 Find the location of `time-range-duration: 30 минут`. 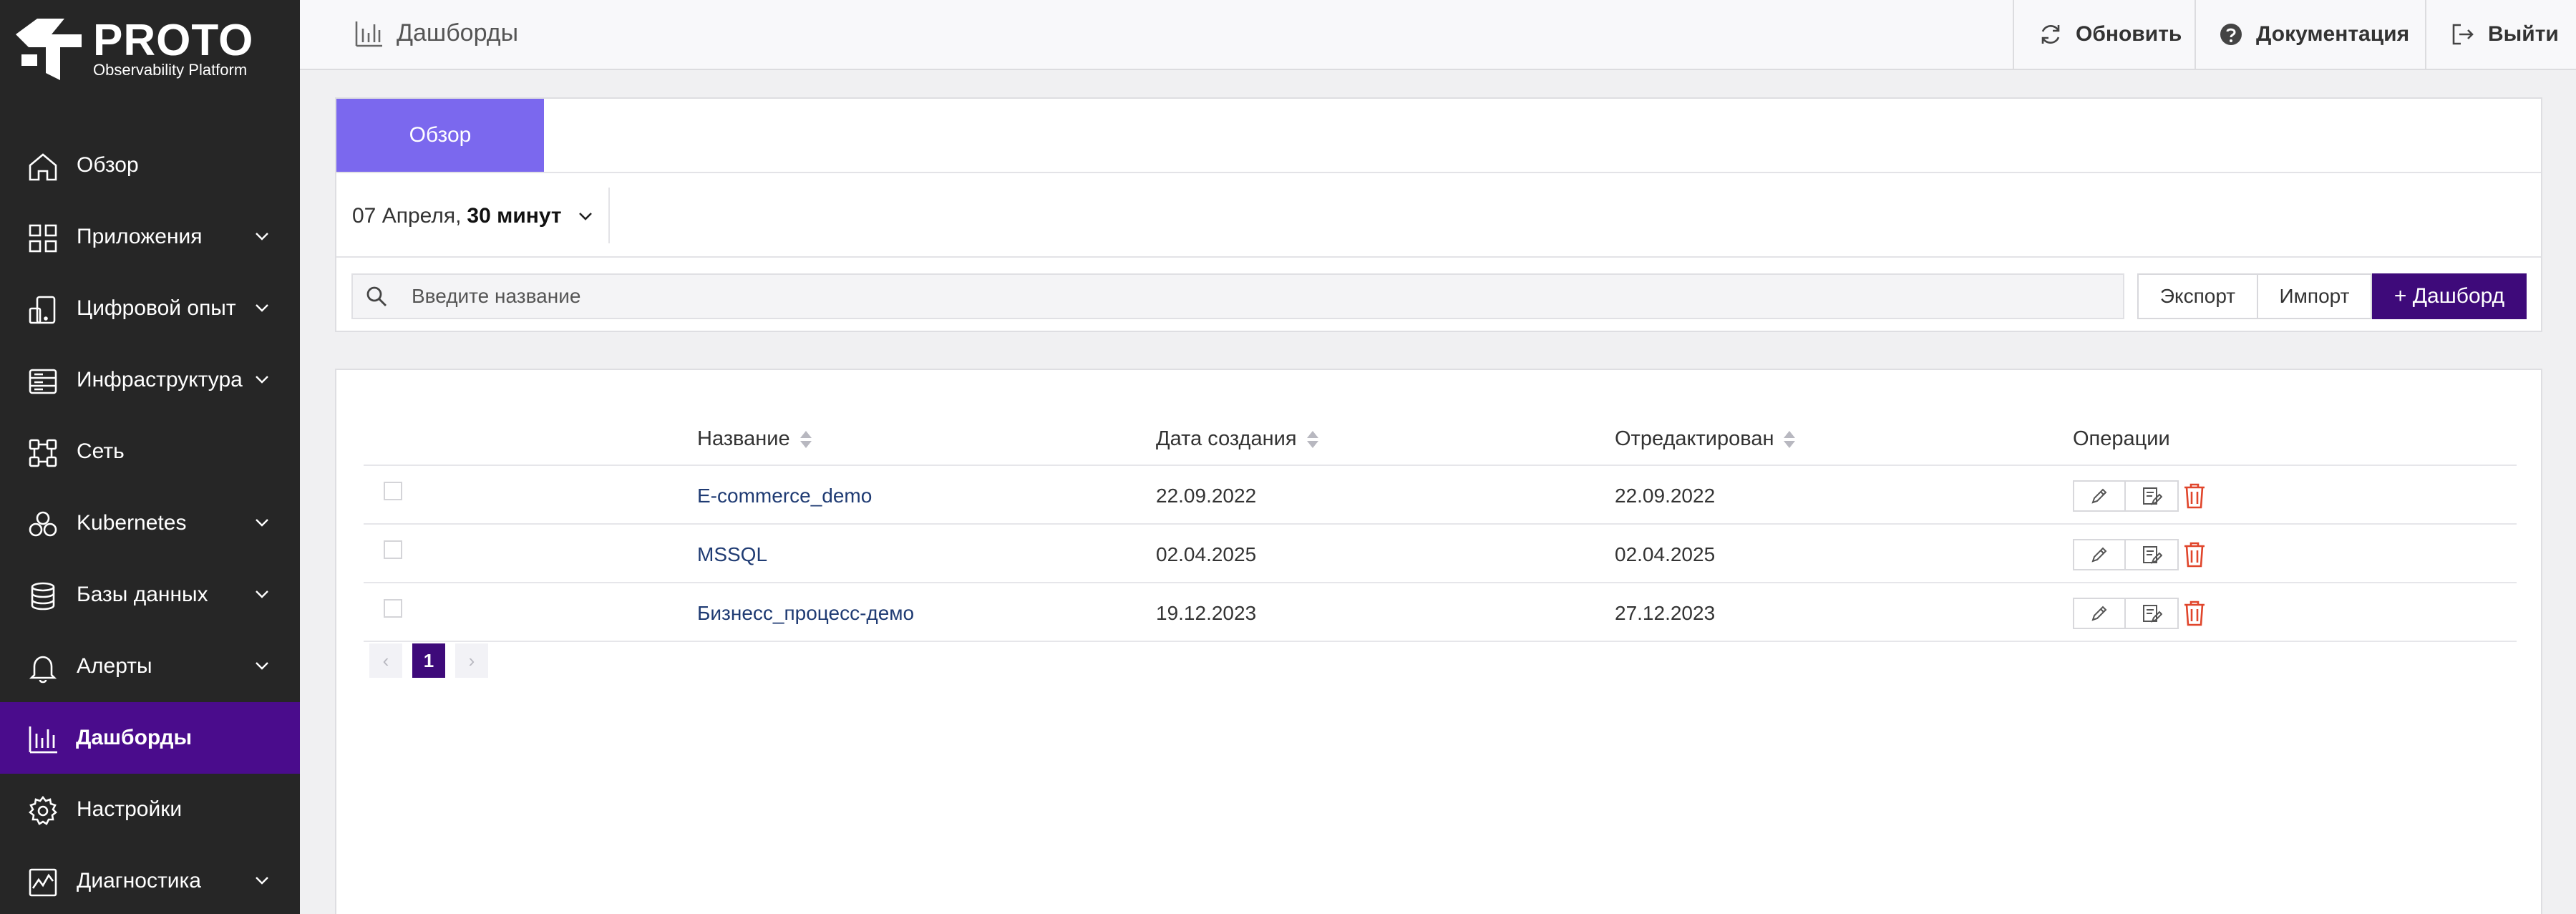

time-range-duration: 30 минут is located at coordinates (514, 216).